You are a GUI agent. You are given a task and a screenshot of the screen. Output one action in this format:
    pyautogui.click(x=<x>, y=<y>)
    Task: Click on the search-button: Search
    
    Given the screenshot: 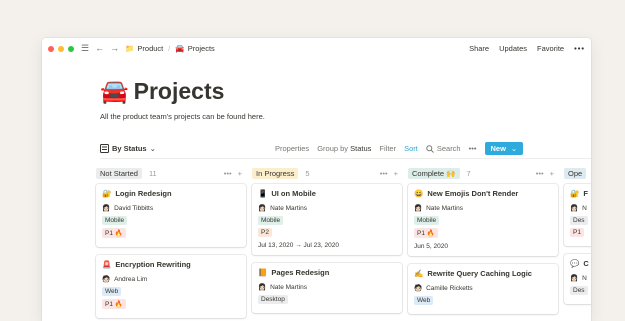 What is the action you would take?
    pyautogui.click(x=443, y=148)
    